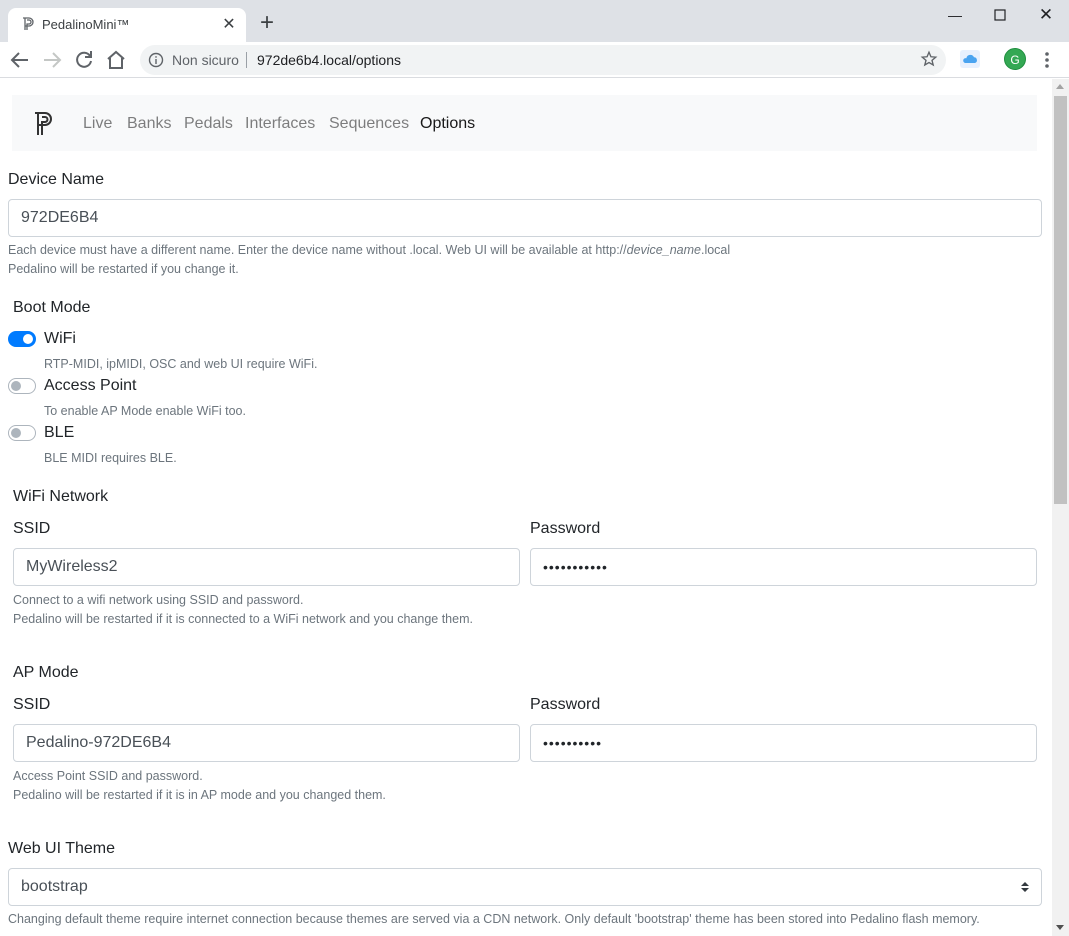  What do you see at coordinates (54, 886) in the screenshot?
I see `theme-selected-value: bootstrap` at bounding box center [54, 886].